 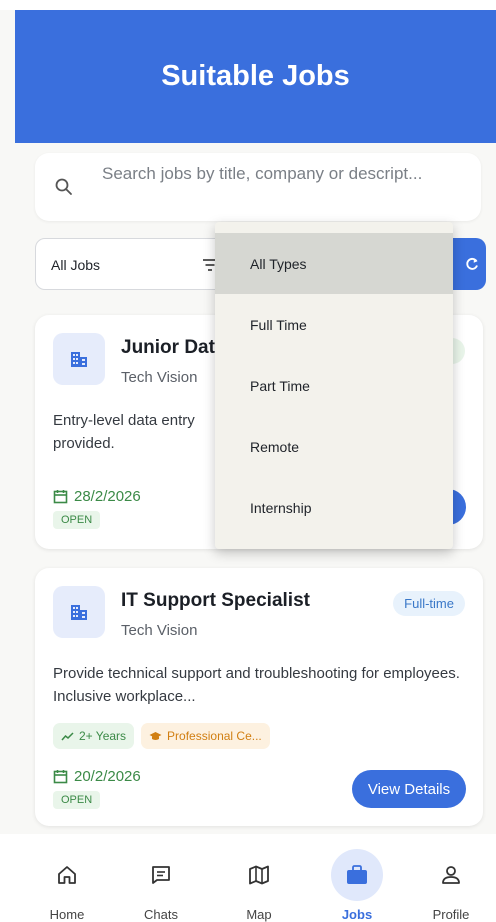 What do you see at coordinates (334, 446) in the screenshot?
I see `menu-item-remote: Remote` at bounding box center [334, 446].